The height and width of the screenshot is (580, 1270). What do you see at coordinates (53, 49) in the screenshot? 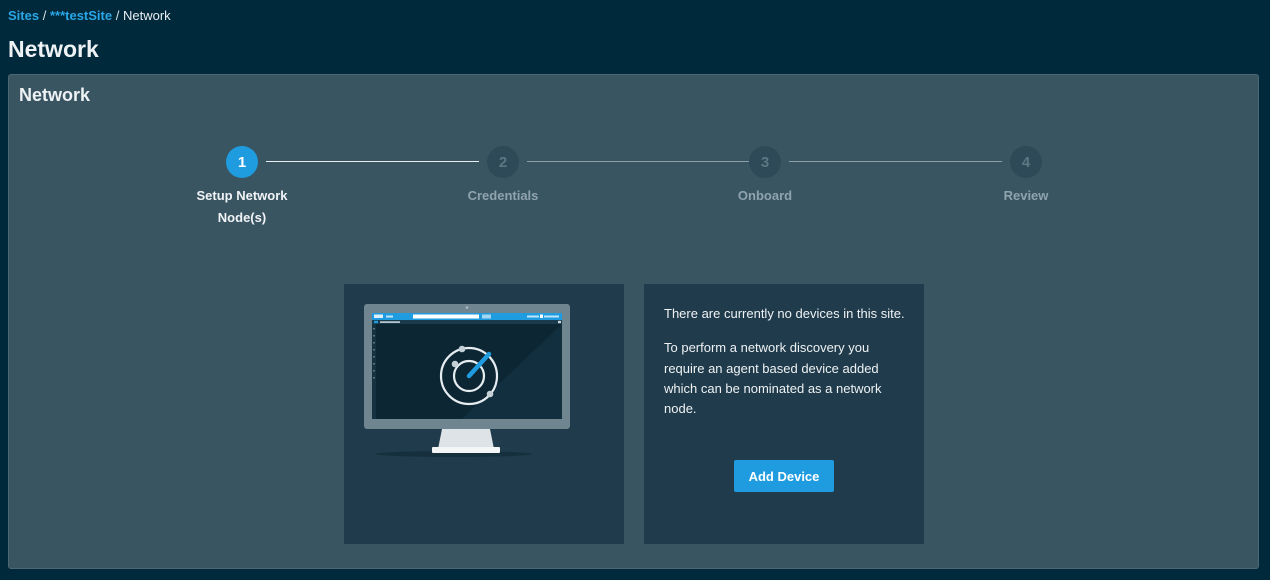
I see `page-title: Network` at bounding box center [53, 49].